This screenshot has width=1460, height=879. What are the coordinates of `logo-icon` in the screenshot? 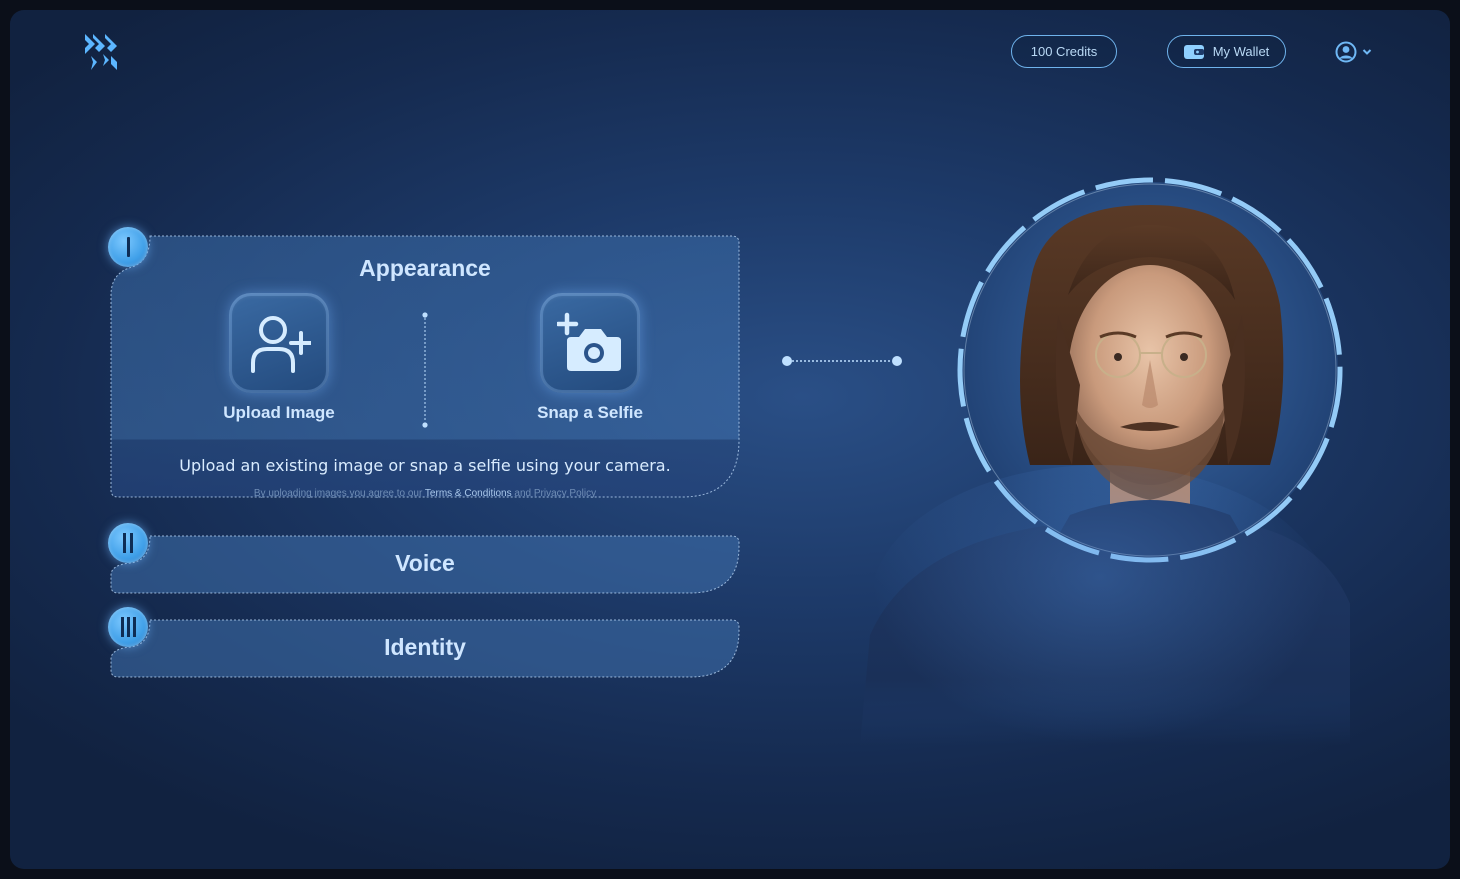 It's located at (101, 52).